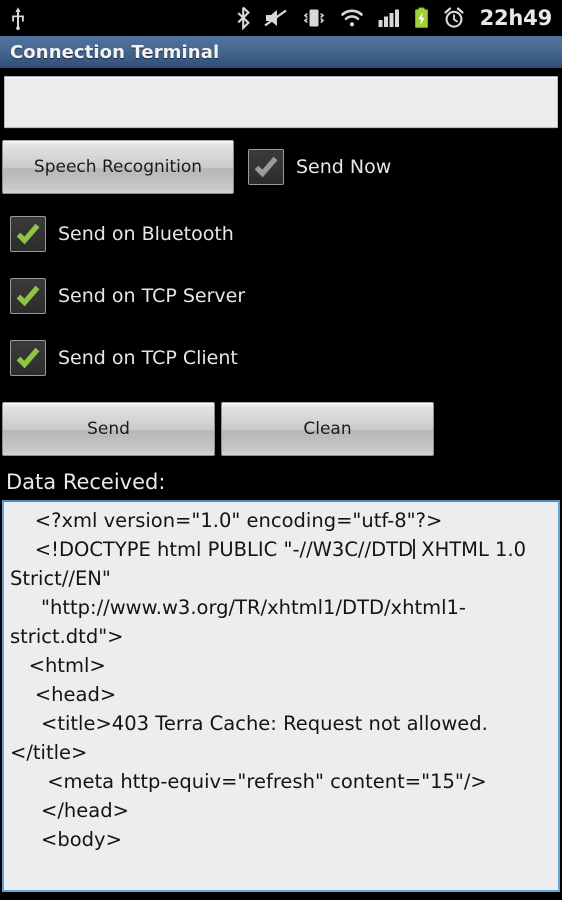 Image resolution: width=562 pixels, height=900 pixels. Describe the element at coordinates (389, 18) in the screenshot. I see `signal-icon` at that location.